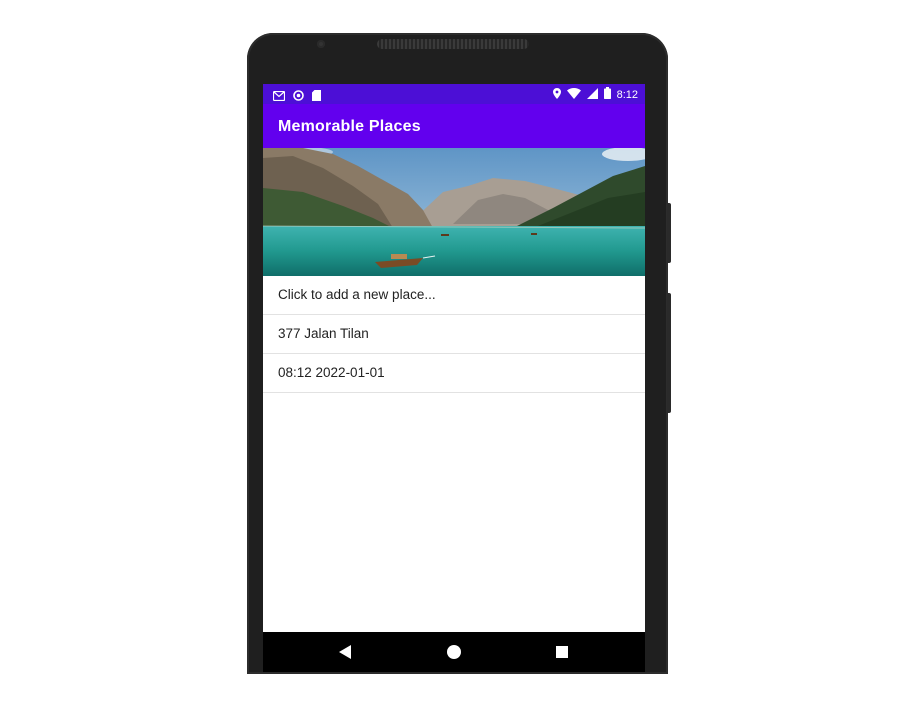 The width and height of the screenshot is (915, 701). Describe the element at coordinates (321, 44) in the screenshot. I see `front-camera` at that location.